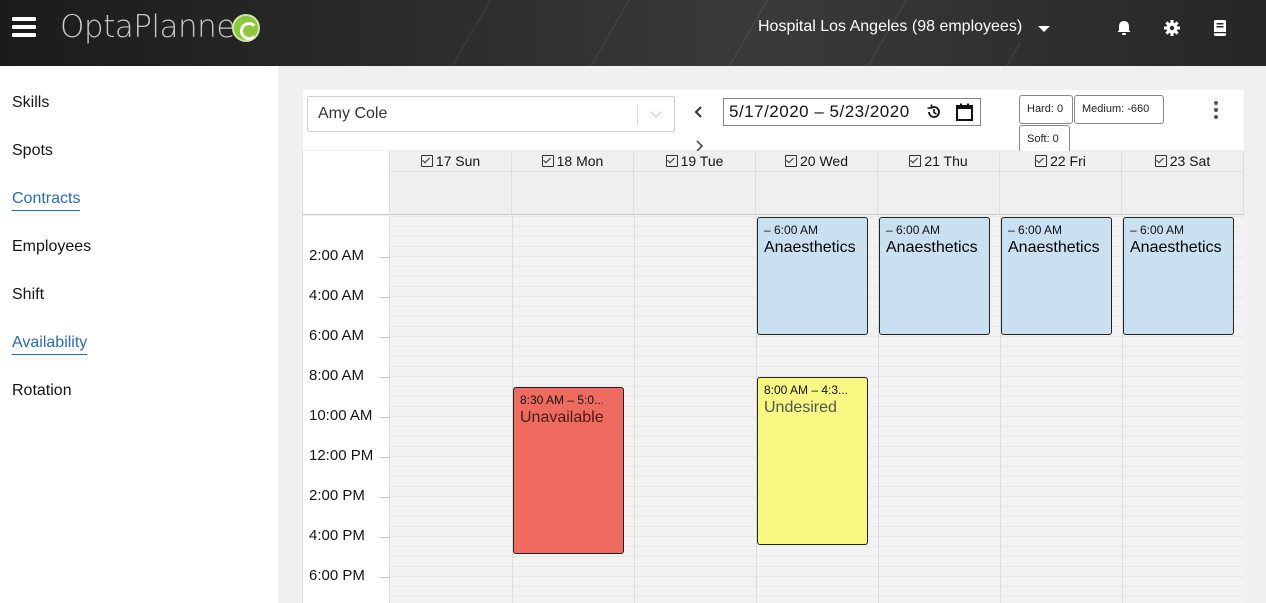  I want to click on day-header: 19 Tue, so click(695, 183).